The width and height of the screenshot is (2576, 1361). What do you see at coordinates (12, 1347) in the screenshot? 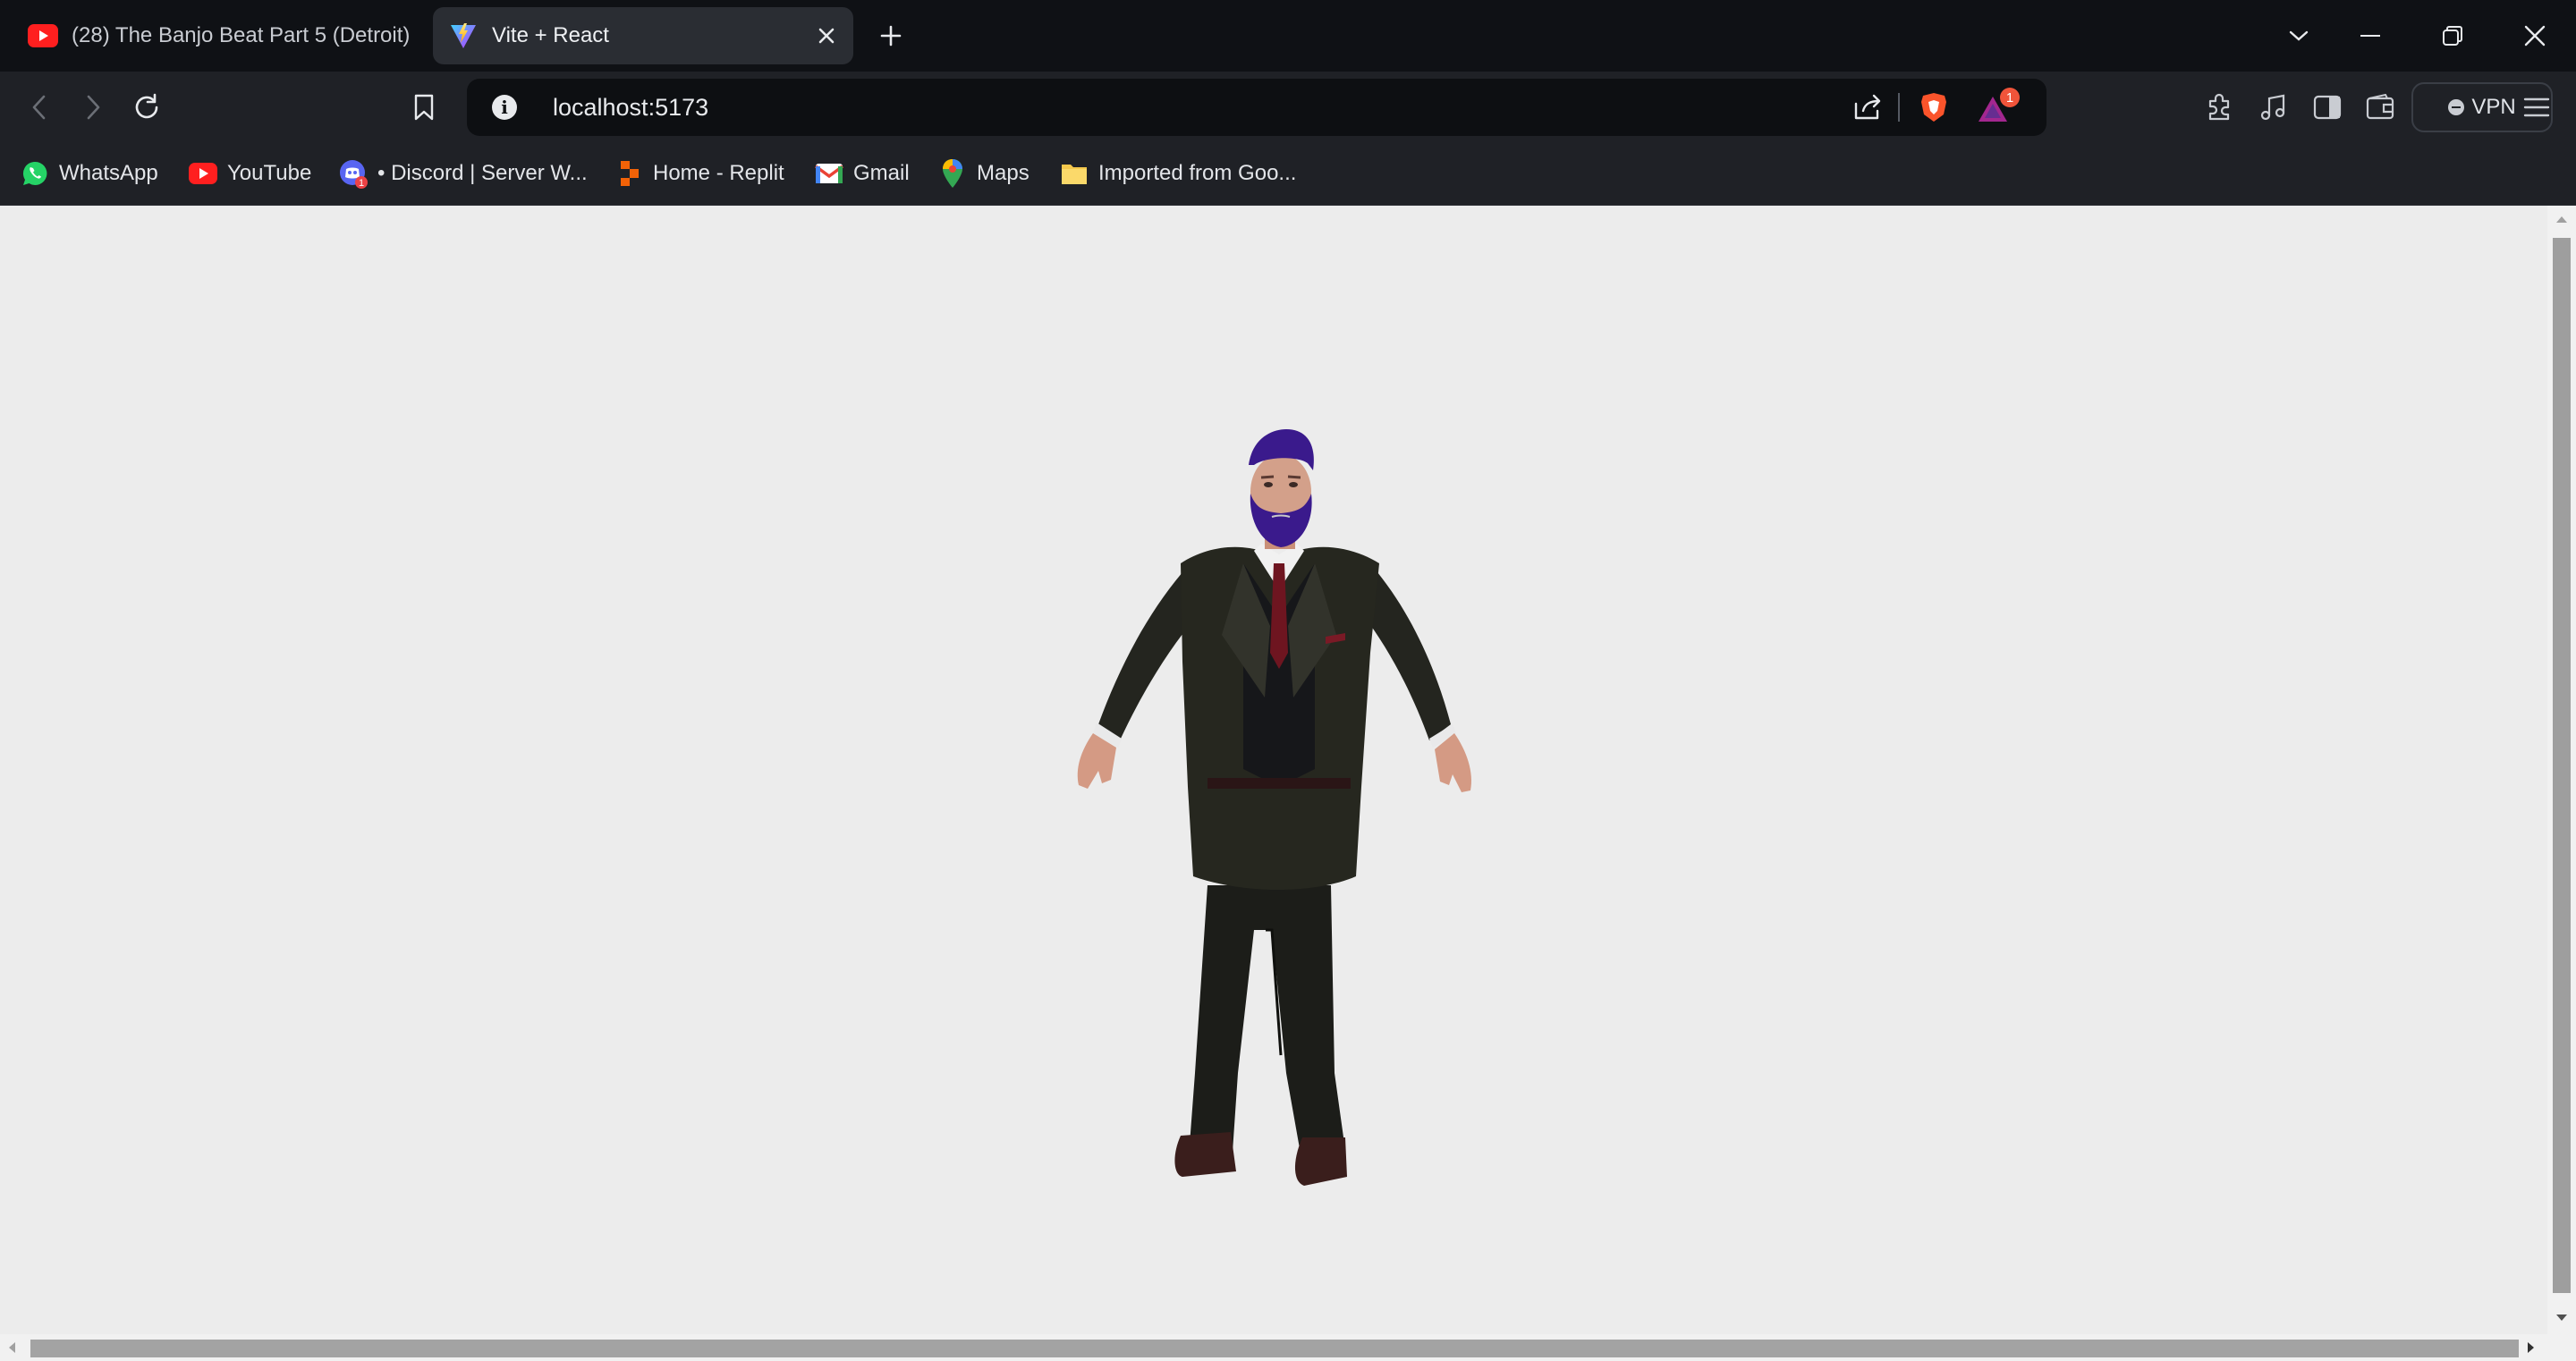
I see `scroll-left-arrow-icon` at bounding box center [12, 1347].